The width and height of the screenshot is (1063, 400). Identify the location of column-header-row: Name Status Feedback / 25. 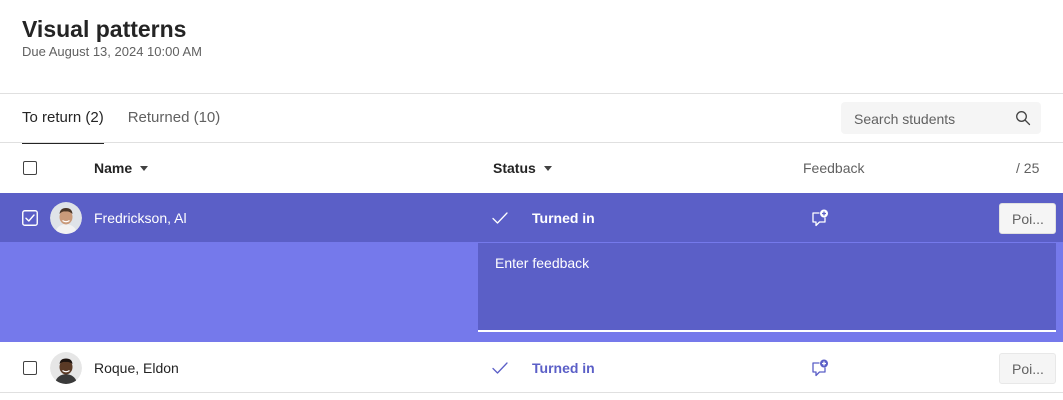
(531, 167).